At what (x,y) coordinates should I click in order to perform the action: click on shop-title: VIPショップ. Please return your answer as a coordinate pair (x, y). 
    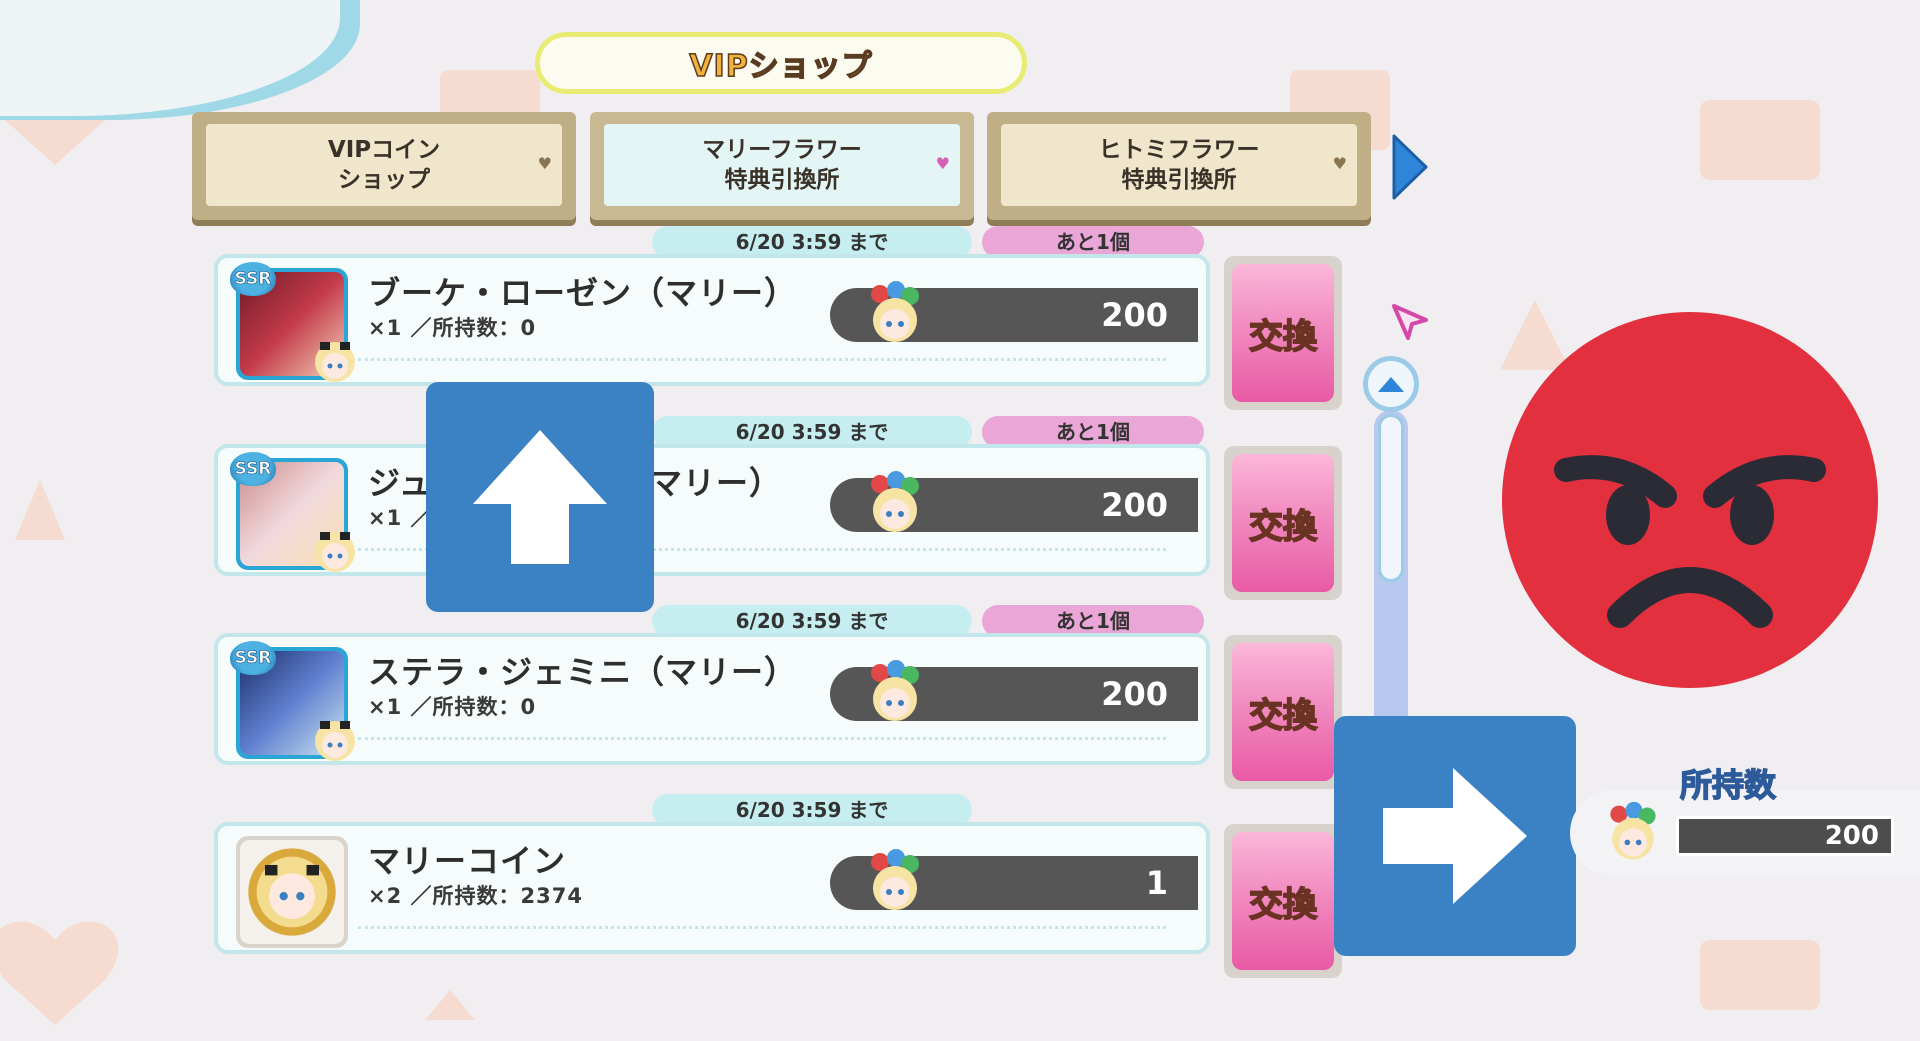
    Looking at the image, I should click on (781, 66).